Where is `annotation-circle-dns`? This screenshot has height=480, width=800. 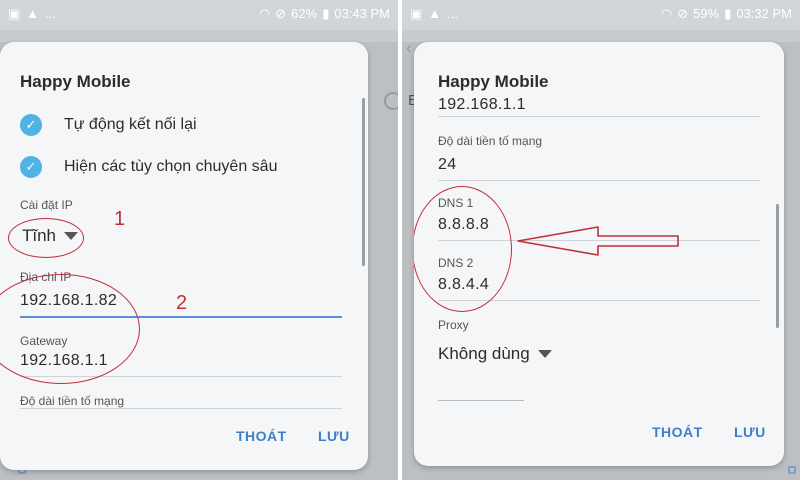 annotation-circle-dns is located at coordinates (463, 249).